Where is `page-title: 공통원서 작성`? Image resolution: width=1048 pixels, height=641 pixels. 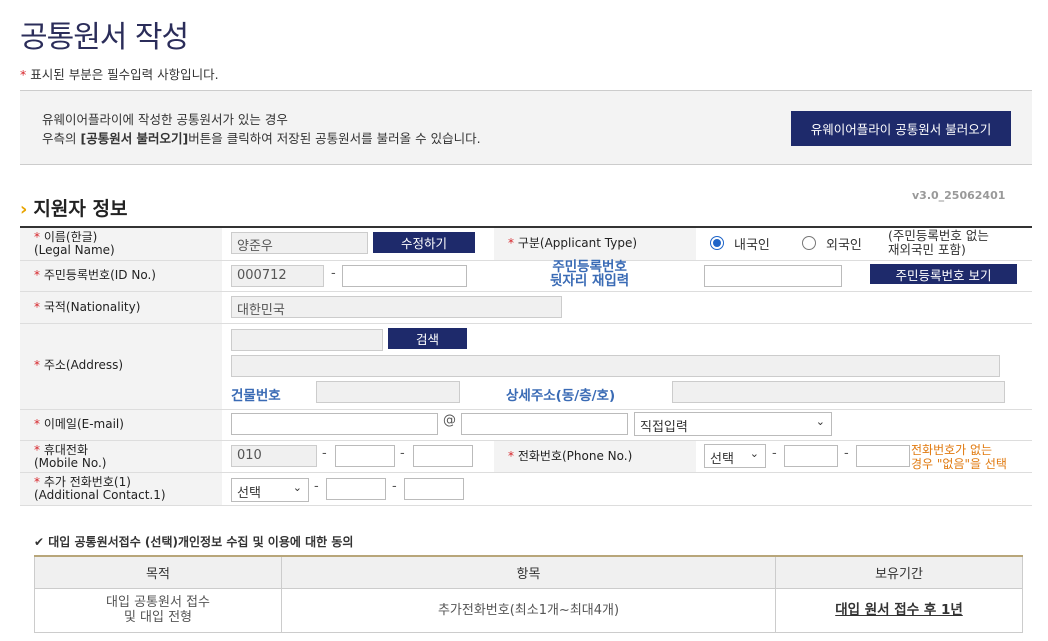
page-title: 공통원서 작성 is located at coordinates (104, 37).